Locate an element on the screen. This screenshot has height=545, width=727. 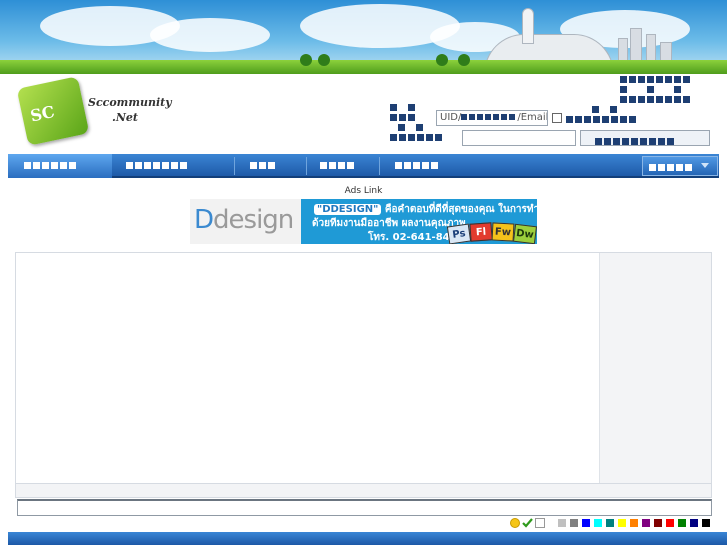
chevron-down-icon is located at coordinates (705, 165).